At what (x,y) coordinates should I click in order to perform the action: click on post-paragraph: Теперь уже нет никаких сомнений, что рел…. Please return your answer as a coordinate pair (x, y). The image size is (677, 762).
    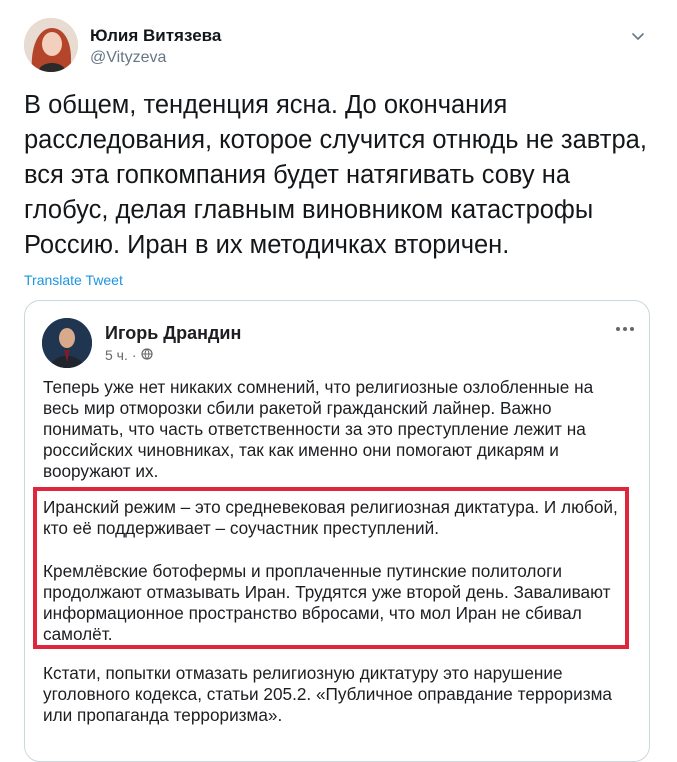
    Looking at the image, I should click on (318, 429).